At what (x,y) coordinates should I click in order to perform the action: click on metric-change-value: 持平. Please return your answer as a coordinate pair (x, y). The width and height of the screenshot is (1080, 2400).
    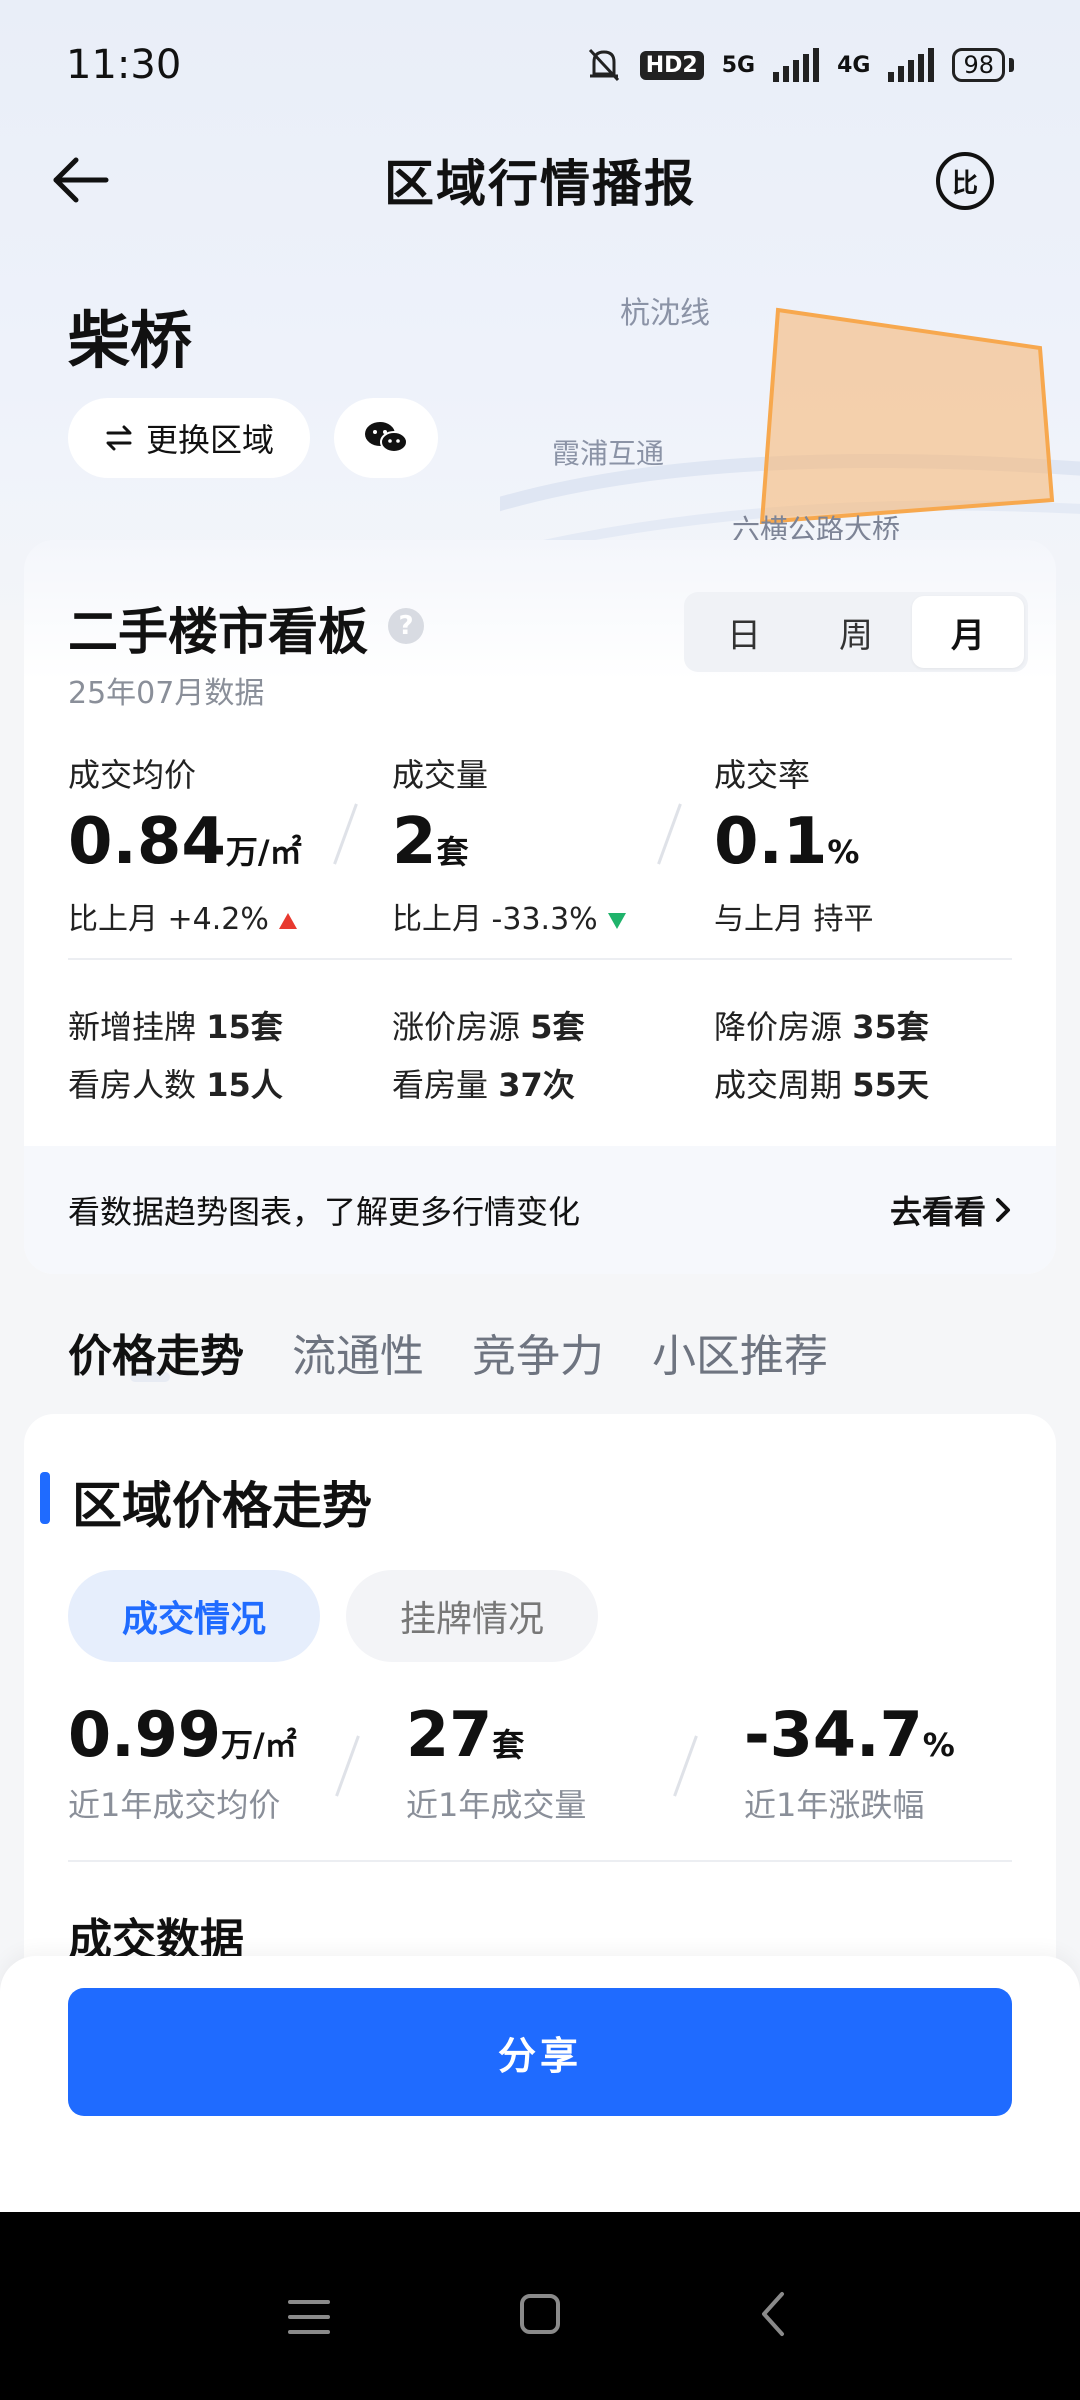
    Looking at the image, I should click on (843, 919).